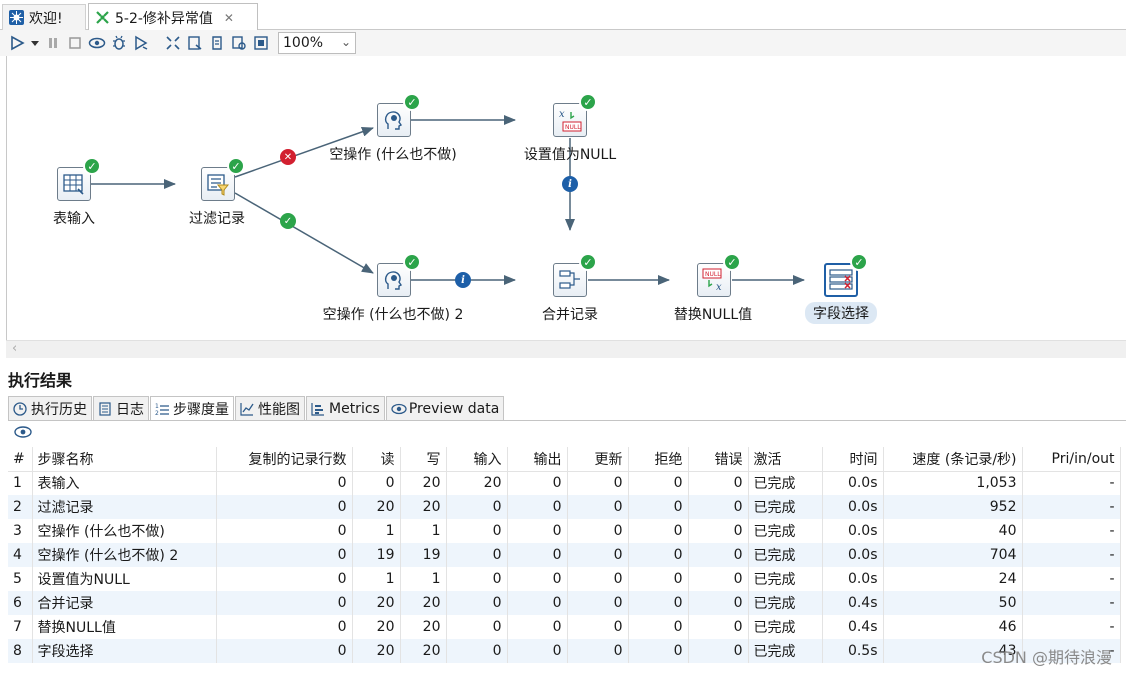  Describe the element at coordinates (853, 459) in the screenshot. I see `column-header: 时间` at that location.